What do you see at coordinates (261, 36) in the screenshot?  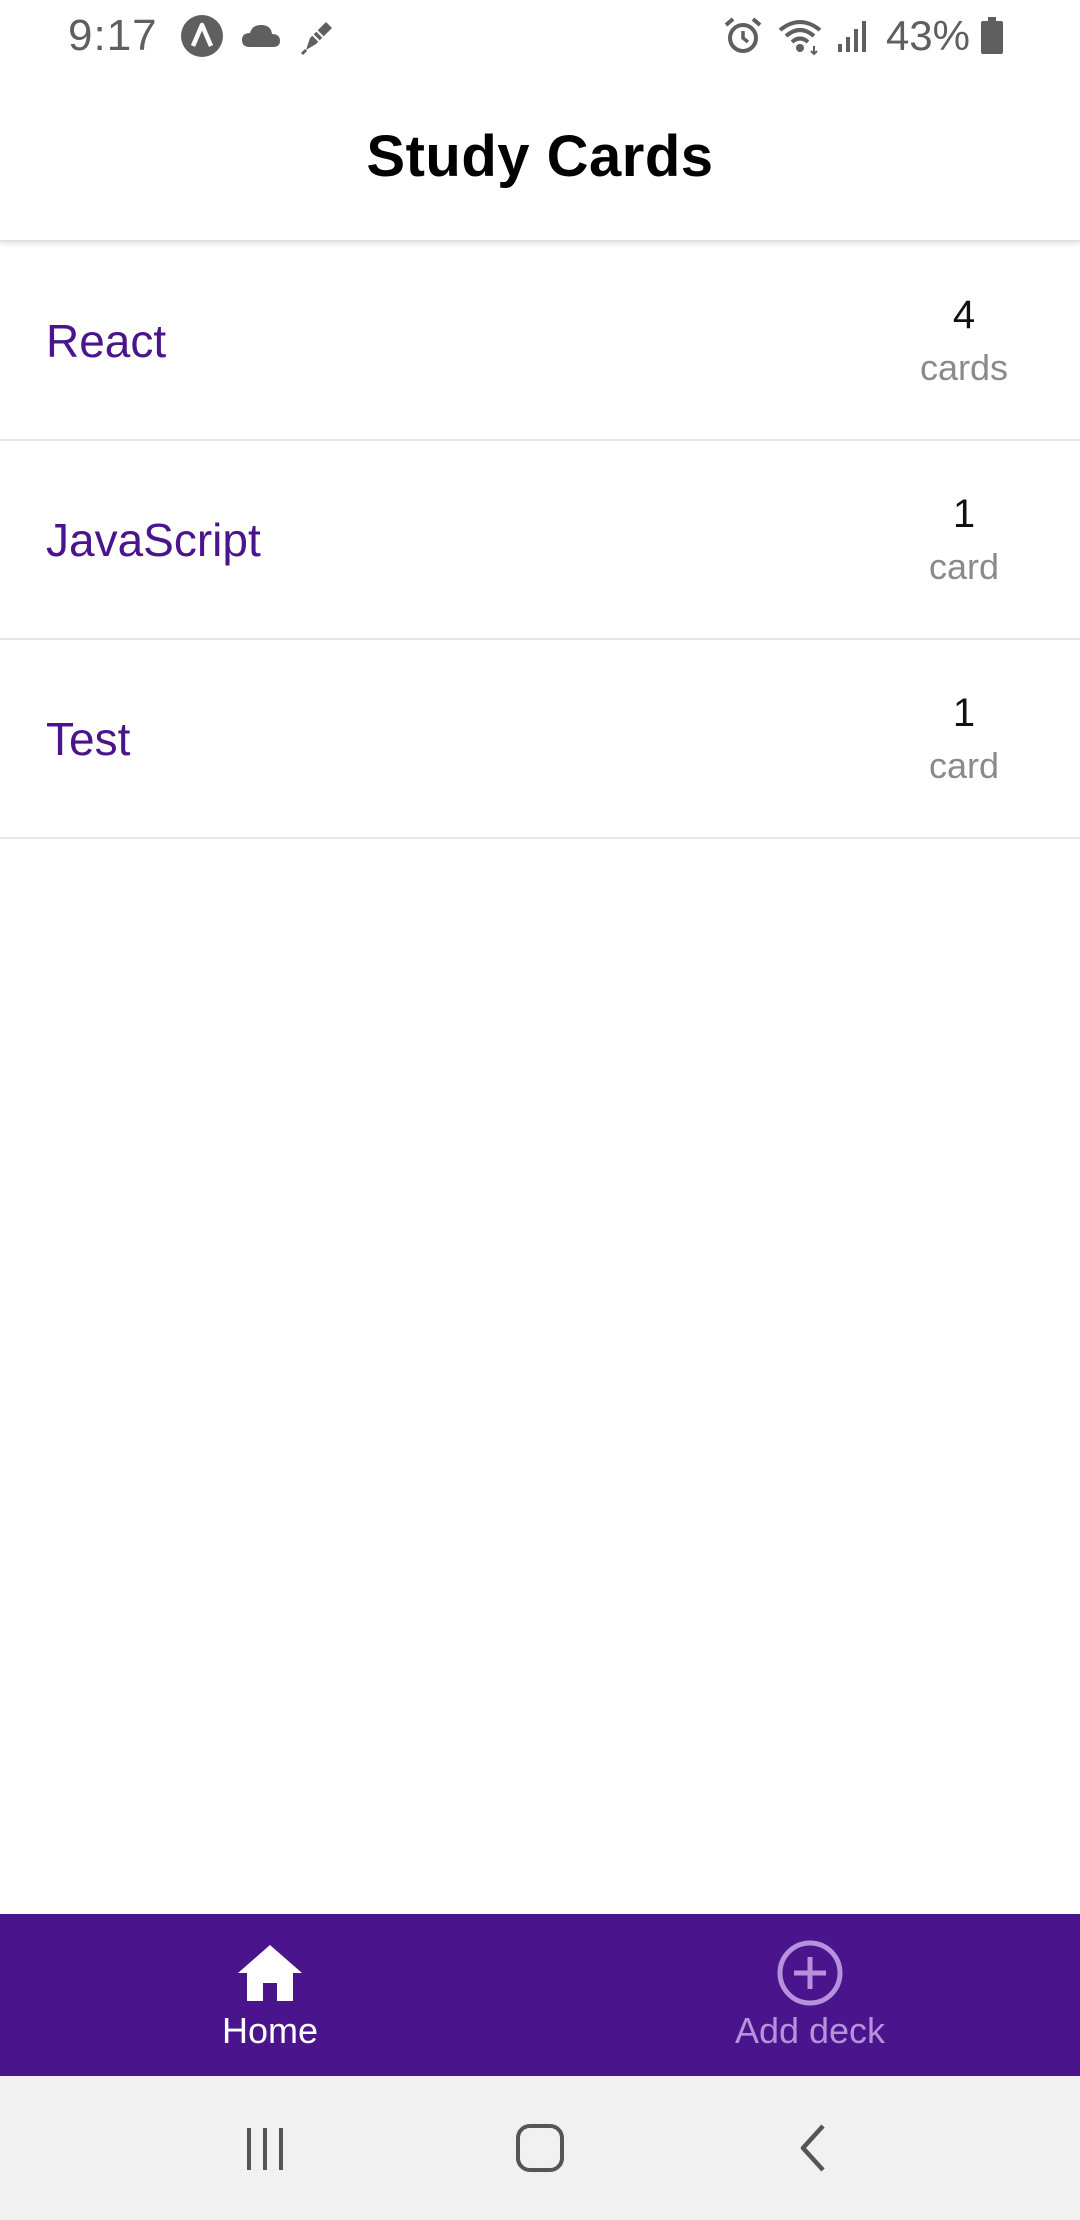 I see `cloud-icon` at bounding box center [261, 36].